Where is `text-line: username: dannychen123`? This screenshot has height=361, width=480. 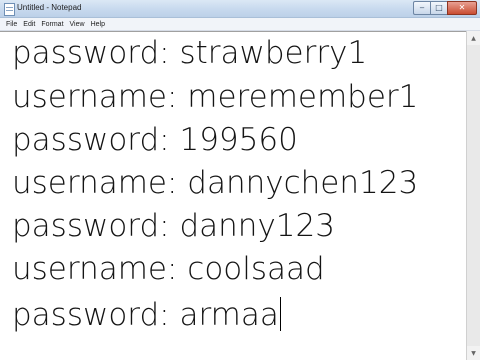 text-line: username: dannychen123 is located at coordinates (215, 183).